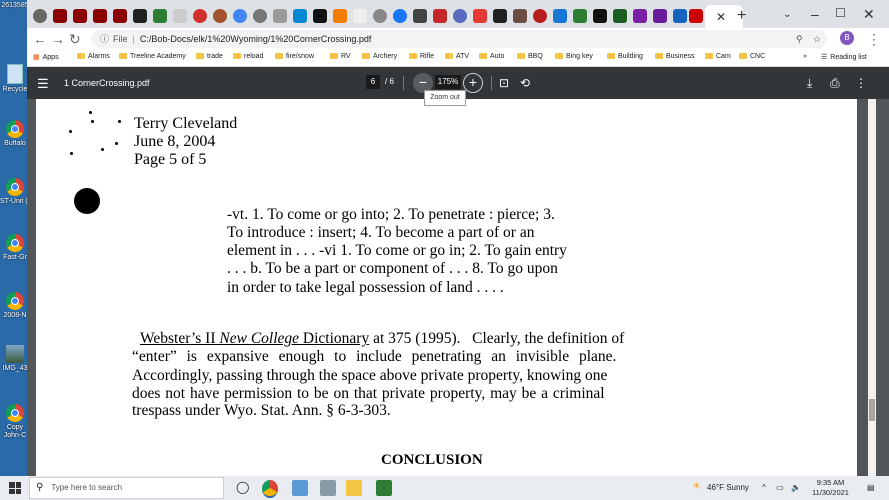  I want to click on reload-icon: ↻, so click(75, 39).